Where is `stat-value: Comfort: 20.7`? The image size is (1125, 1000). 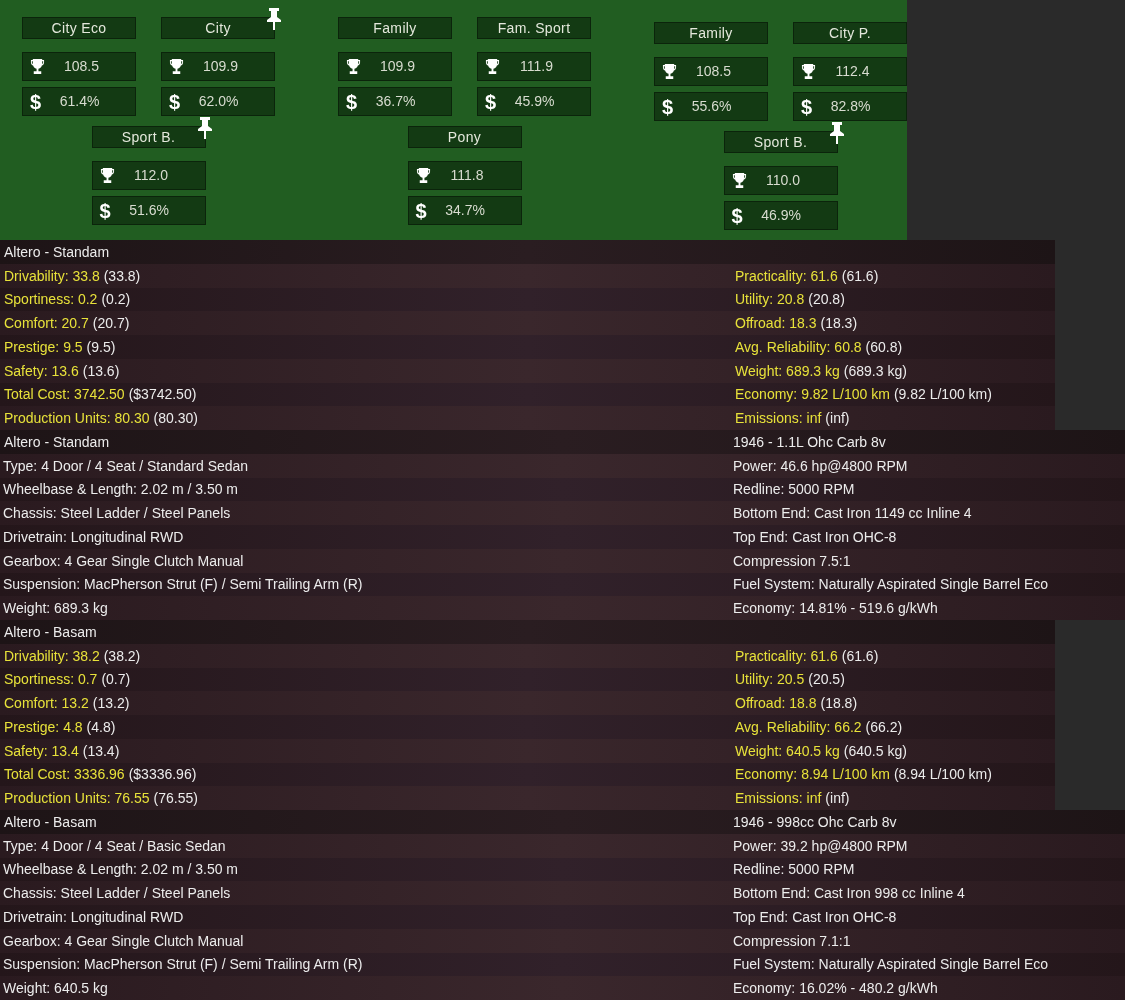 stat-value: Comfort: 20.7 is located at coordinates (46, 323).